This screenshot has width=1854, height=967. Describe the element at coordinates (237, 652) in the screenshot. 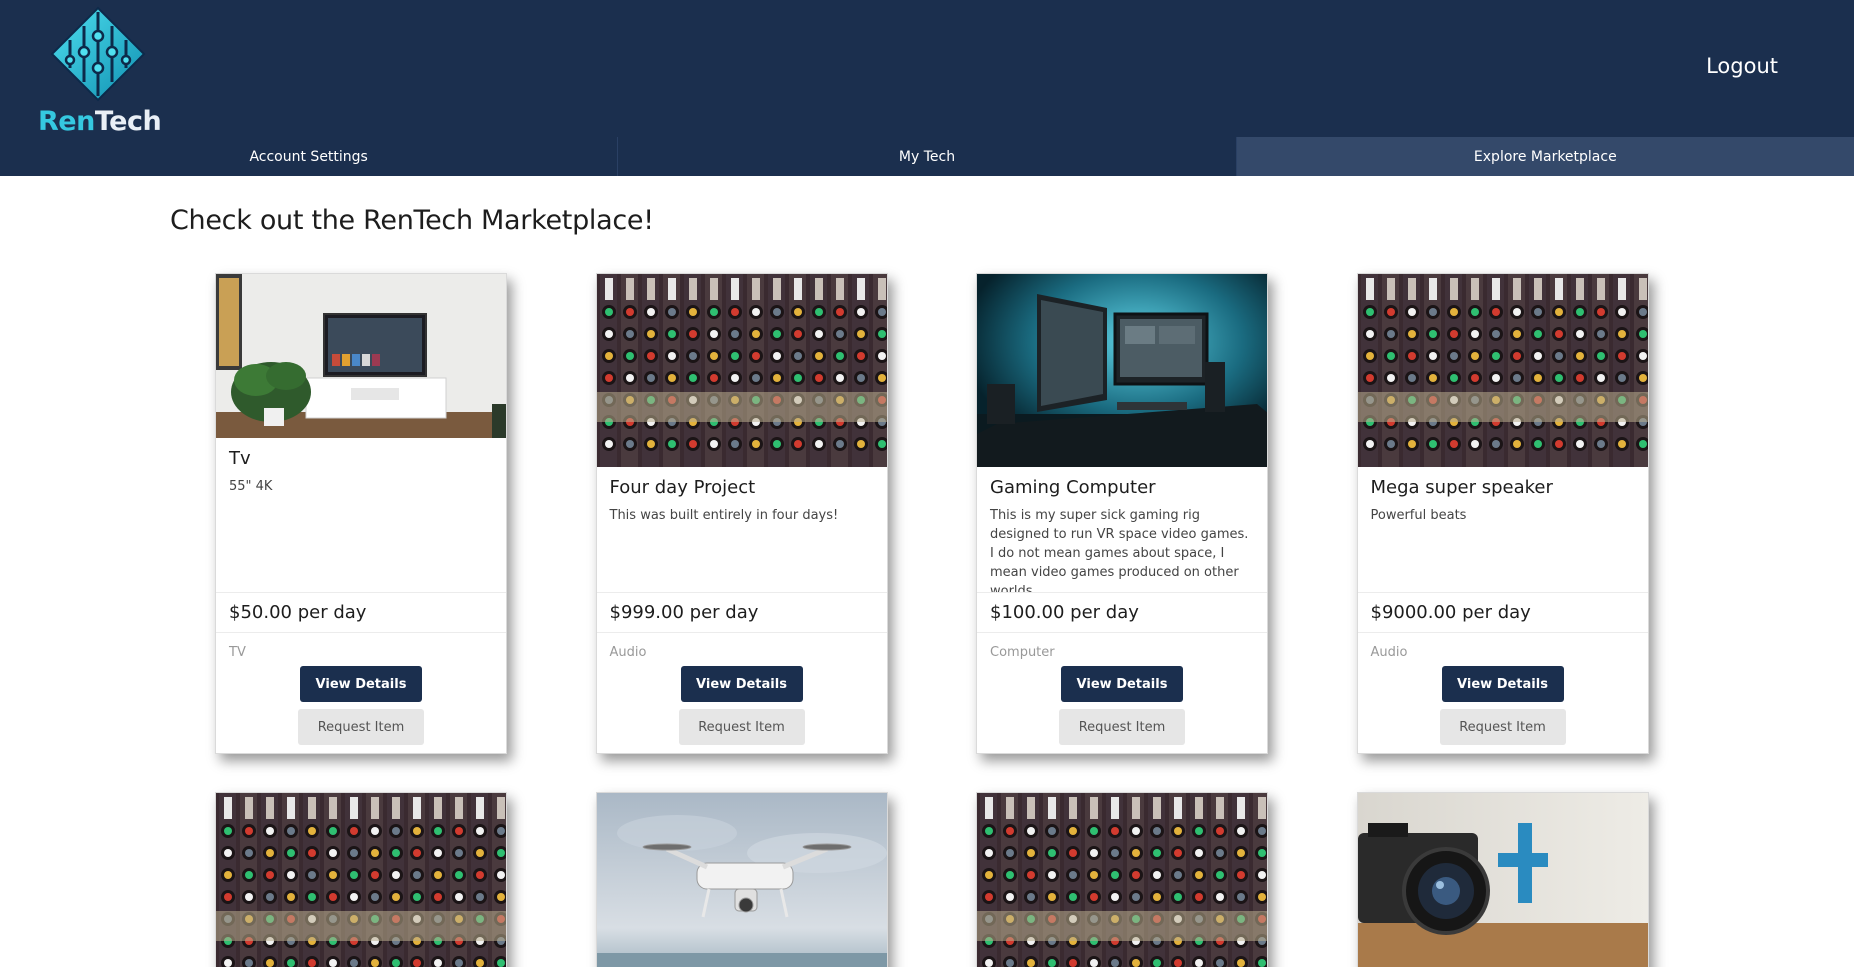

I see `card-category: TV` at that location.